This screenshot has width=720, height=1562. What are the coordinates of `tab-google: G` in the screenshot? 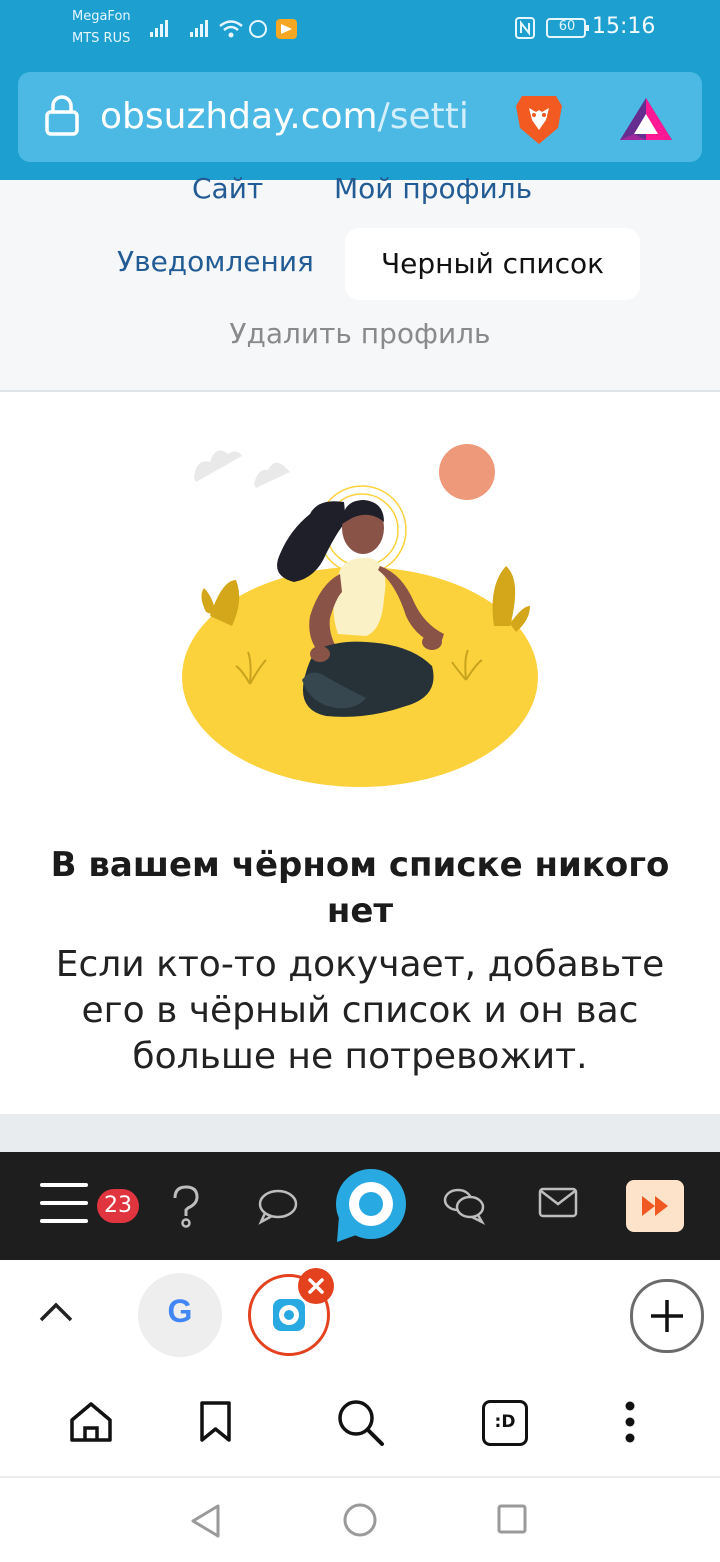 It's located at (180, 1315).